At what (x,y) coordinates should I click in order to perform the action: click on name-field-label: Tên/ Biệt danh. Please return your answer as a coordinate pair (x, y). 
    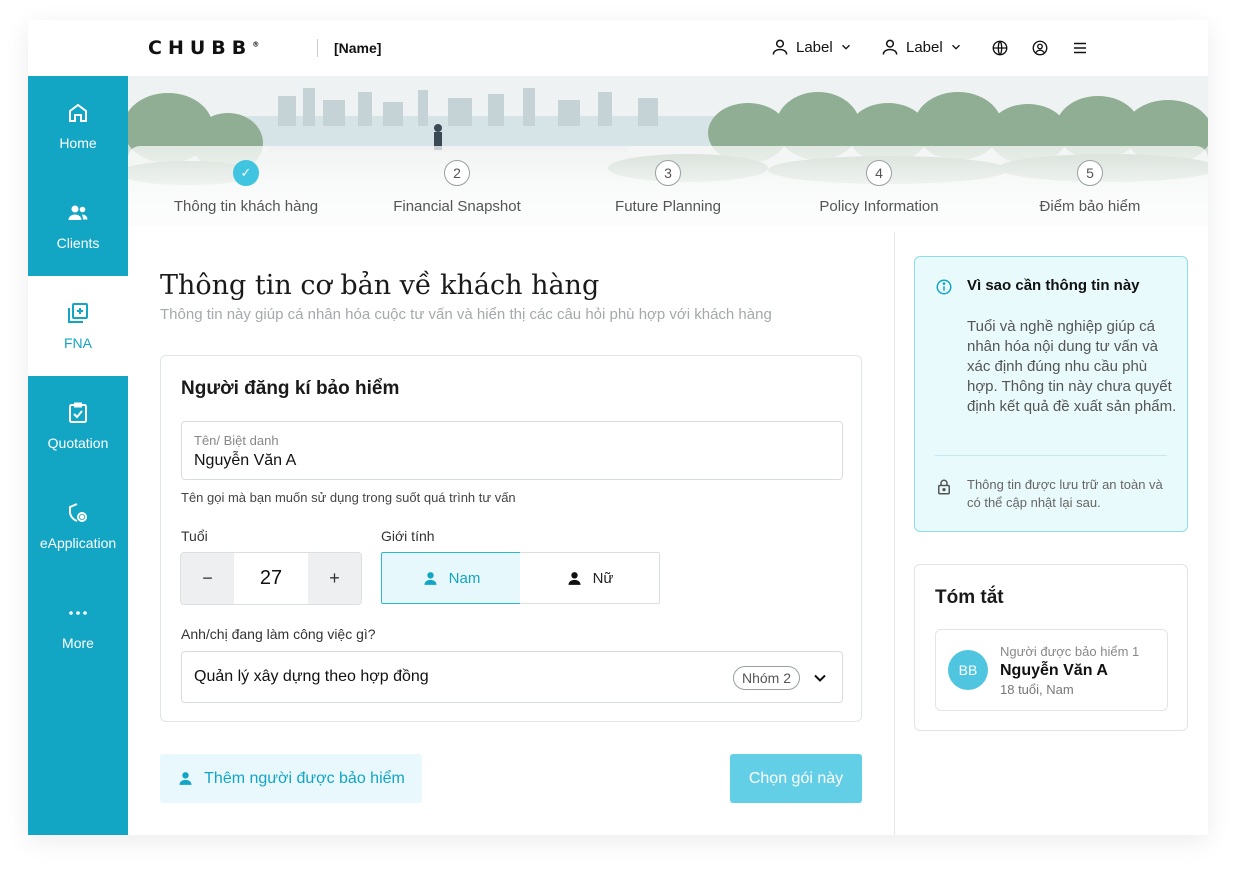
    Looking at the image, I should click on (236, 440).